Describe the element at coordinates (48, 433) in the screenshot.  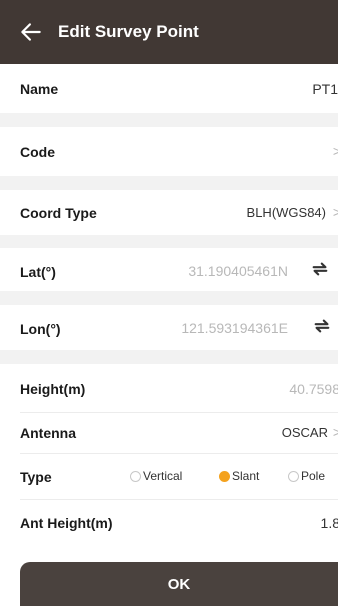
I see `antenna-label: Antenna` at that location.